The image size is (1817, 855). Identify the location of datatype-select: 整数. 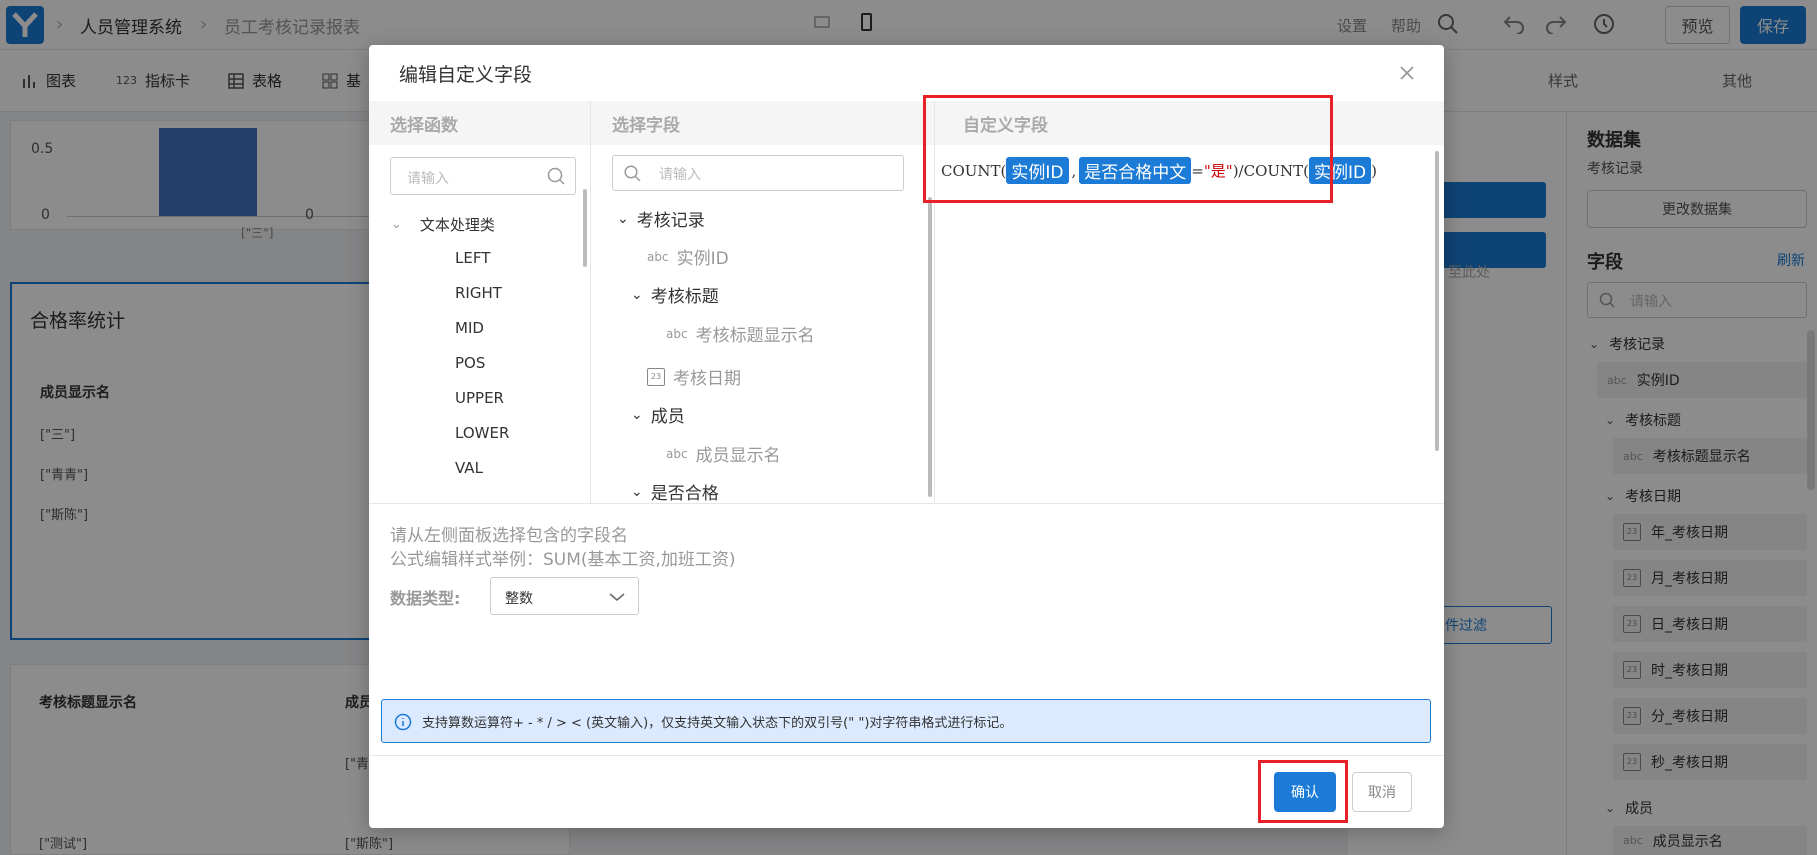
(564, 596).